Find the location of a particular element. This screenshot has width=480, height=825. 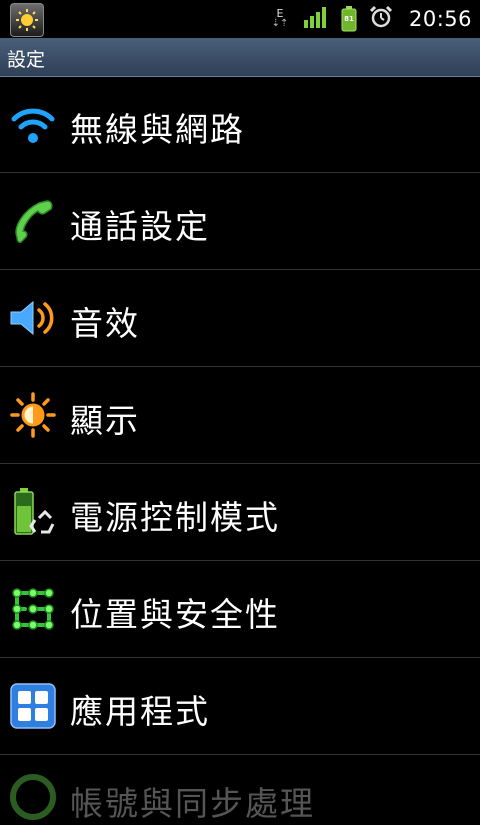

settings-item-location-security: 位置與安全性 is located at coordinates (240, 609).